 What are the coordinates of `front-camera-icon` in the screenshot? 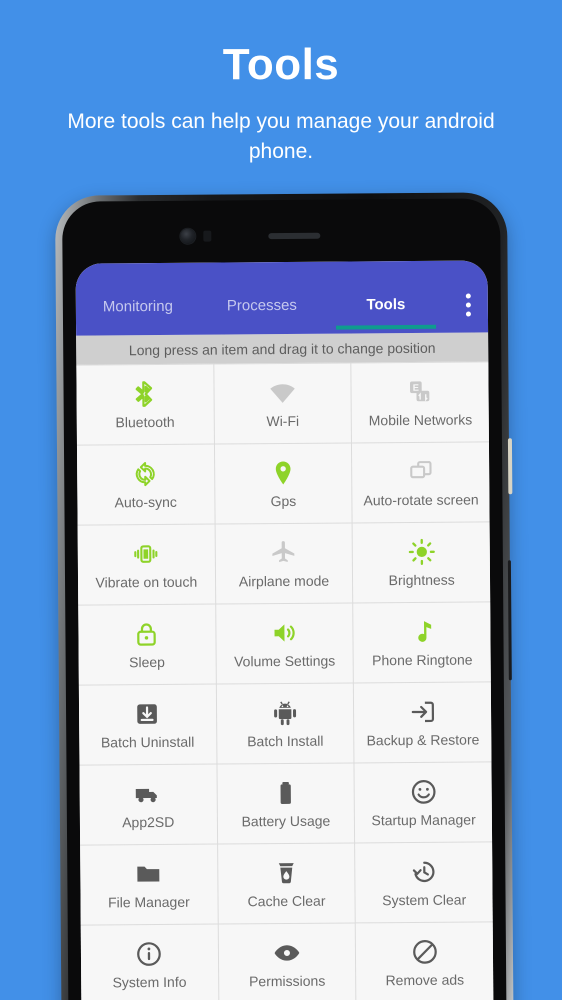 It's located at (188, 236).